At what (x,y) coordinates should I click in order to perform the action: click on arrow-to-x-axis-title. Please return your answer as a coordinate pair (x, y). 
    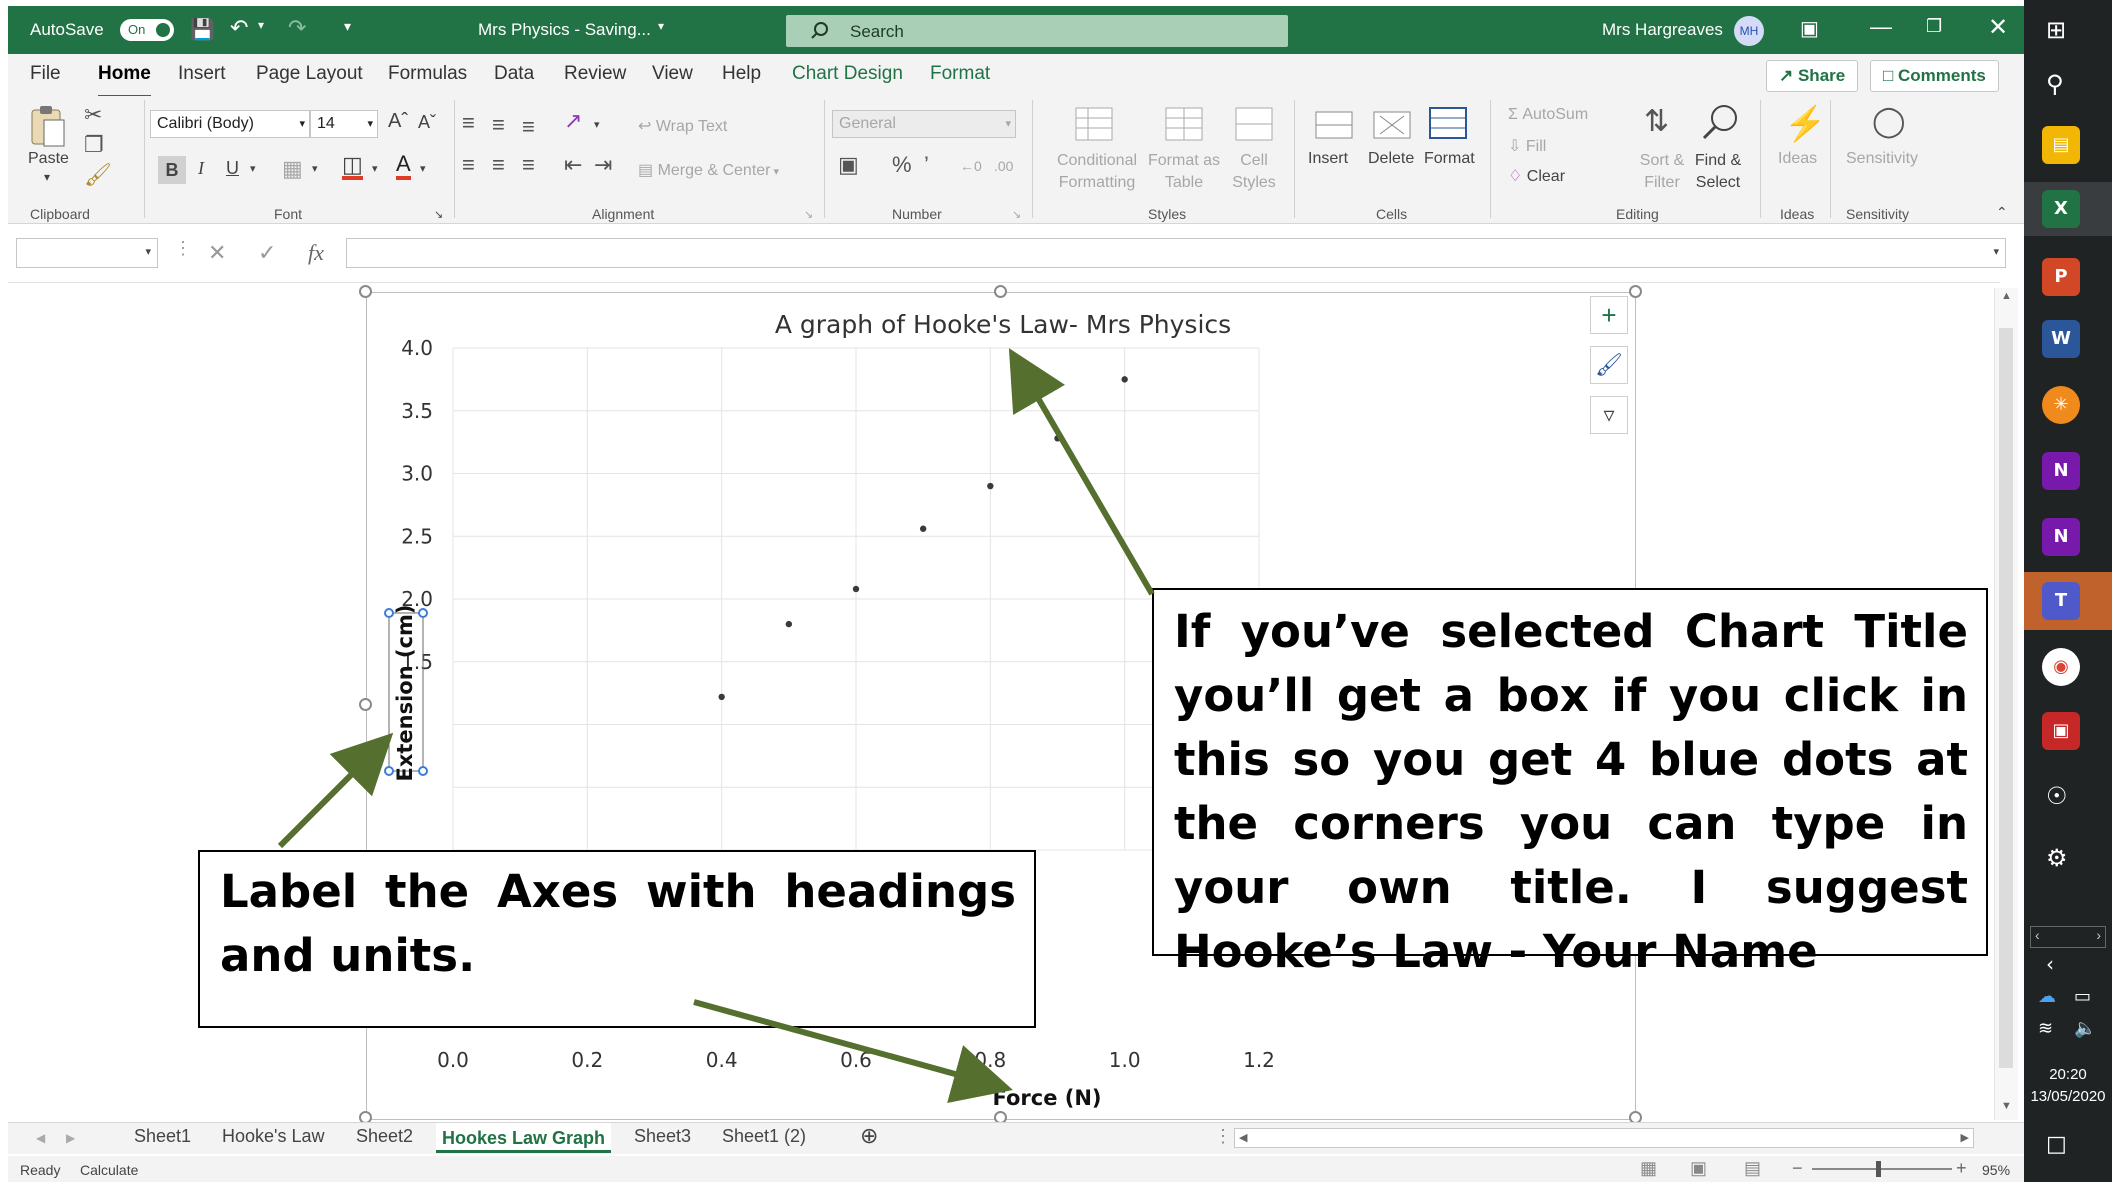
    Looking at the image, I should click on (853, 1051).